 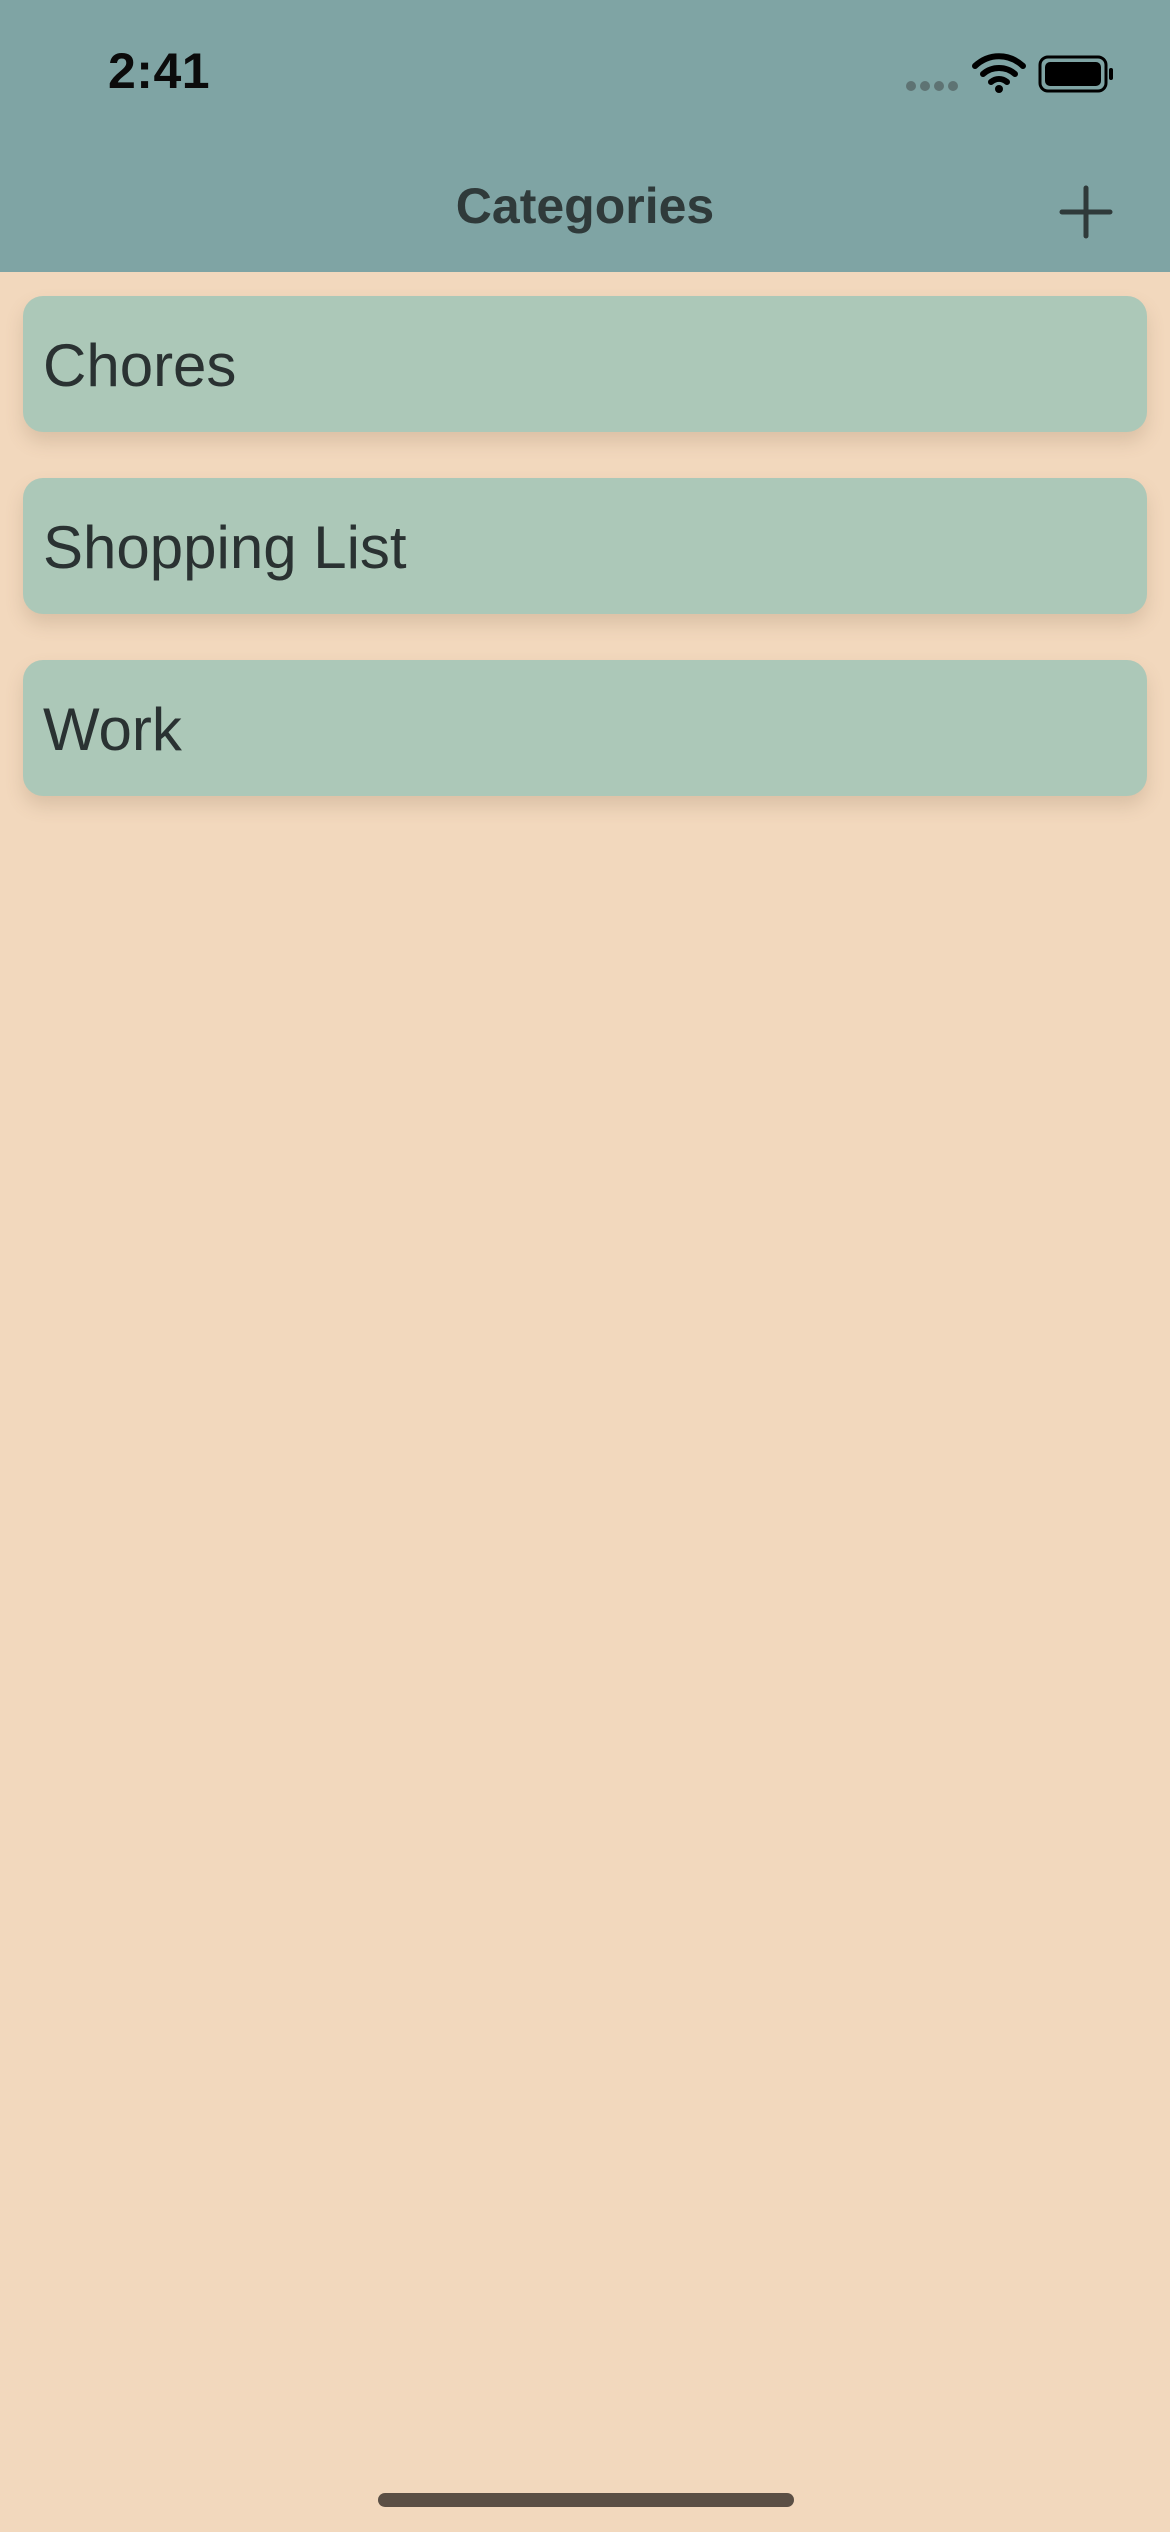 What do you see at coordinates (585, 136) in the screenshot?
I see `top-bar: 2:41 Categories` at bounding box center [585, 136].